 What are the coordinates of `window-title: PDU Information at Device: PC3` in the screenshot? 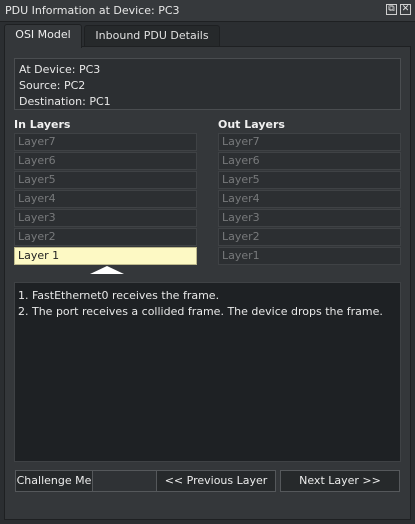 It's located at (92, 10).